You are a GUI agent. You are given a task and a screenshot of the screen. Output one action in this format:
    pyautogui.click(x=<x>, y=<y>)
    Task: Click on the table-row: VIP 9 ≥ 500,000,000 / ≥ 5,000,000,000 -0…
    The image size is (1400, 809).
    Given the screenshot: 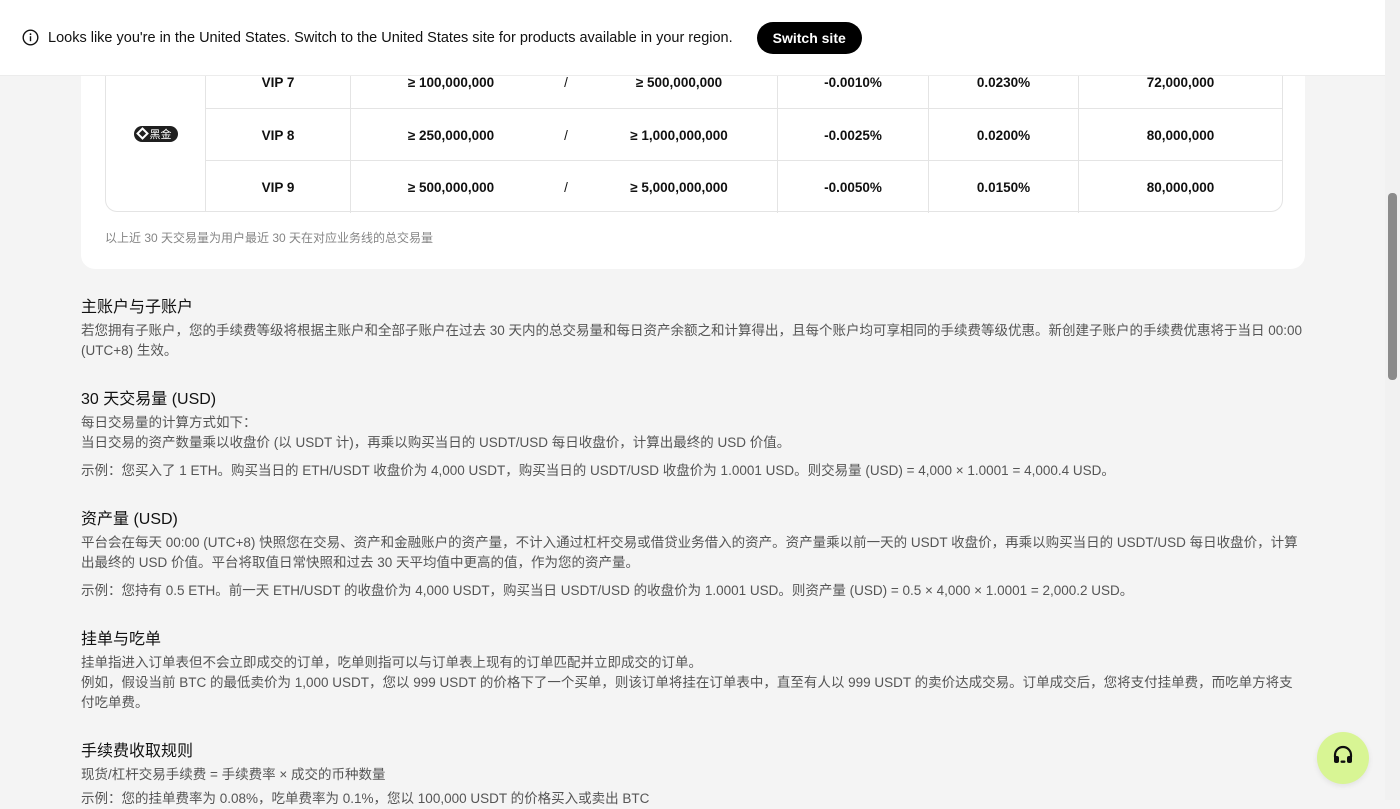 What is the action you would take?
    pyautogui.click(x=744, y=186)
    